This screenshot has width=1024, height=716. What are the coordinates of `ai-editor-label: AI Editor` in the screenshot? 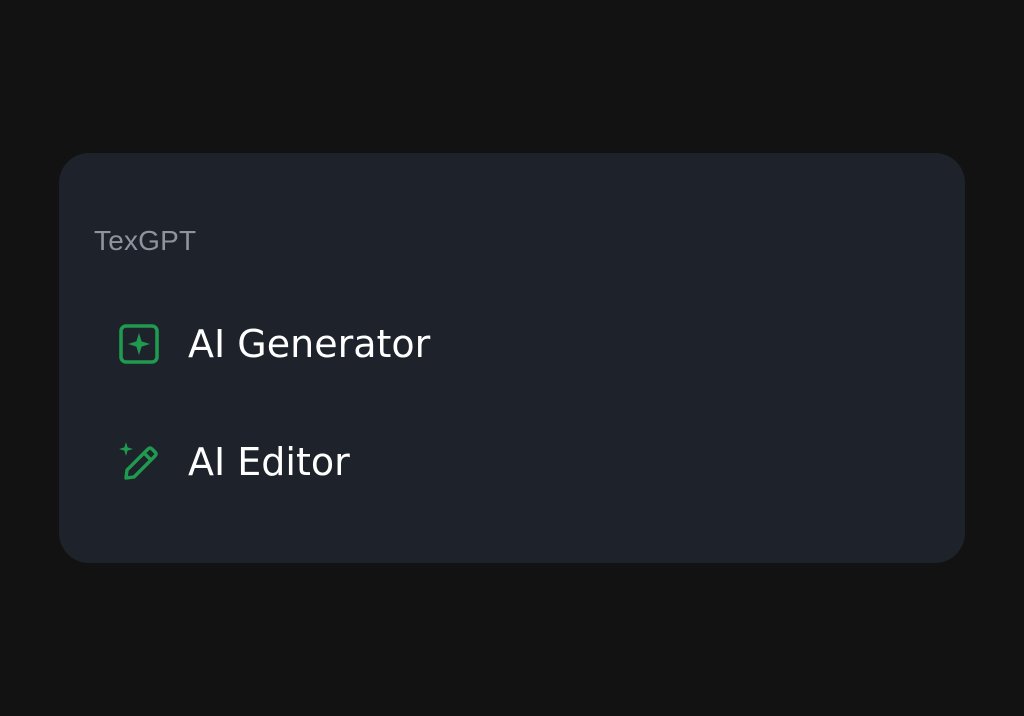 It's located at (269, 462).